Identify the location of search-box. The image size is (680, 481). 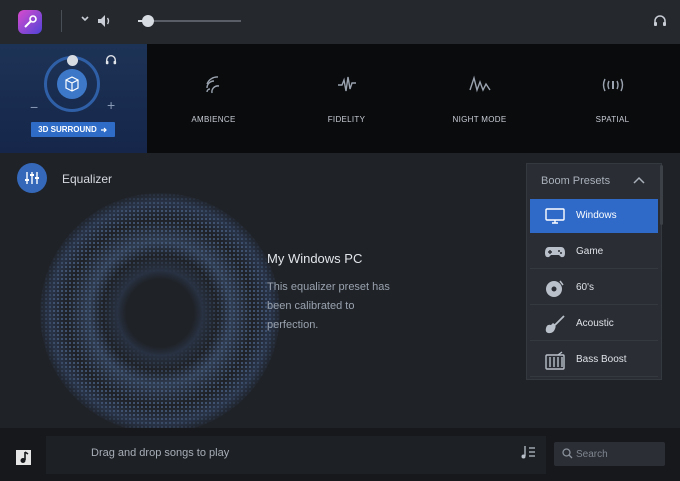
(609, 454).